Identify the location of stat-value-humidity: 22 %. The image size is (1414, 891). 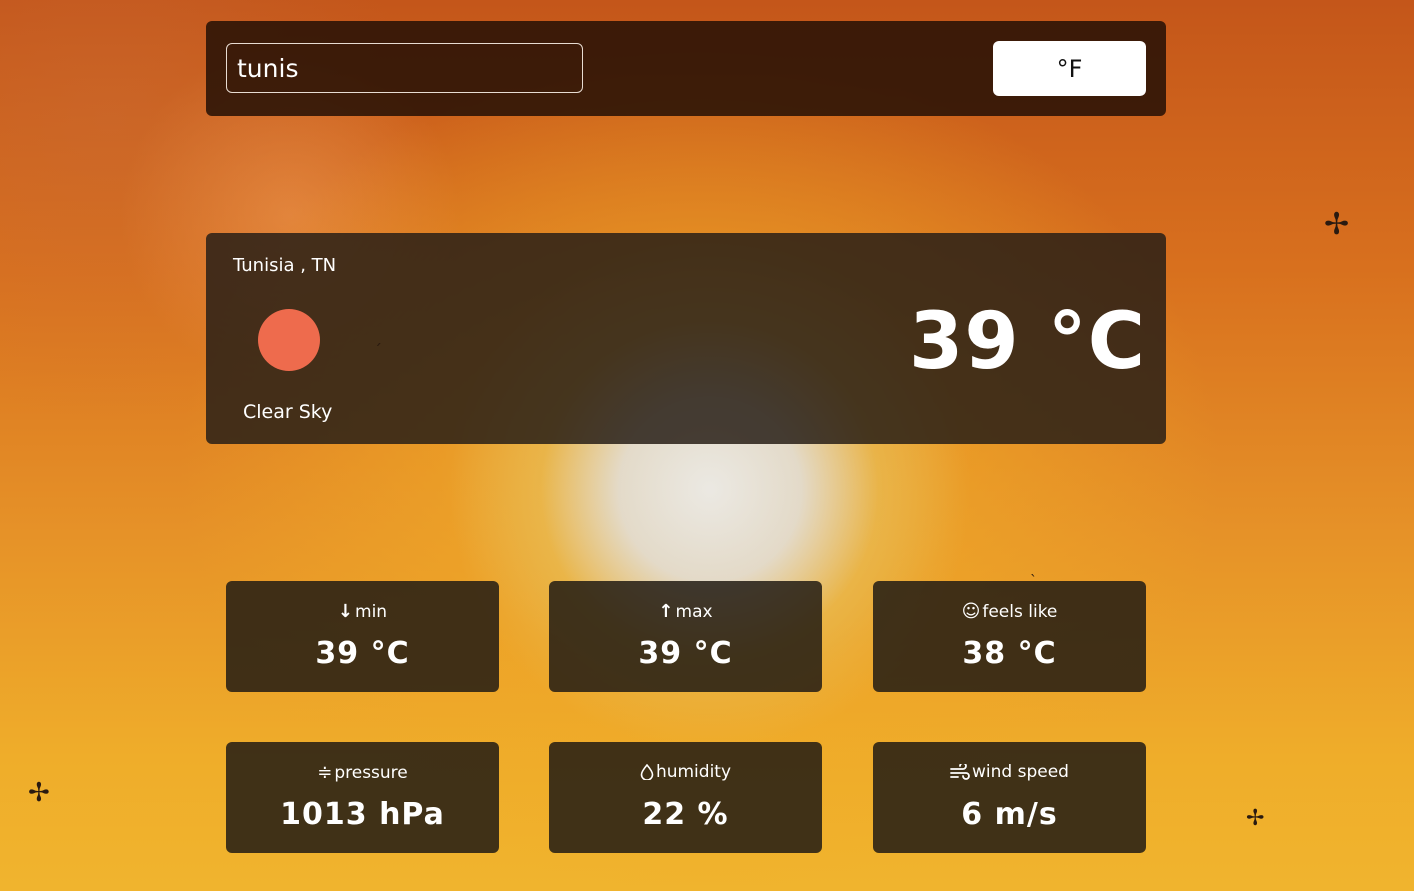
(685, 814).